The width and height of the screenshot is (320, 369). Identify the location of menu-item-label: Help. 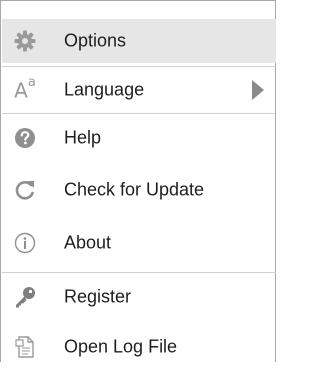
(83, 137).